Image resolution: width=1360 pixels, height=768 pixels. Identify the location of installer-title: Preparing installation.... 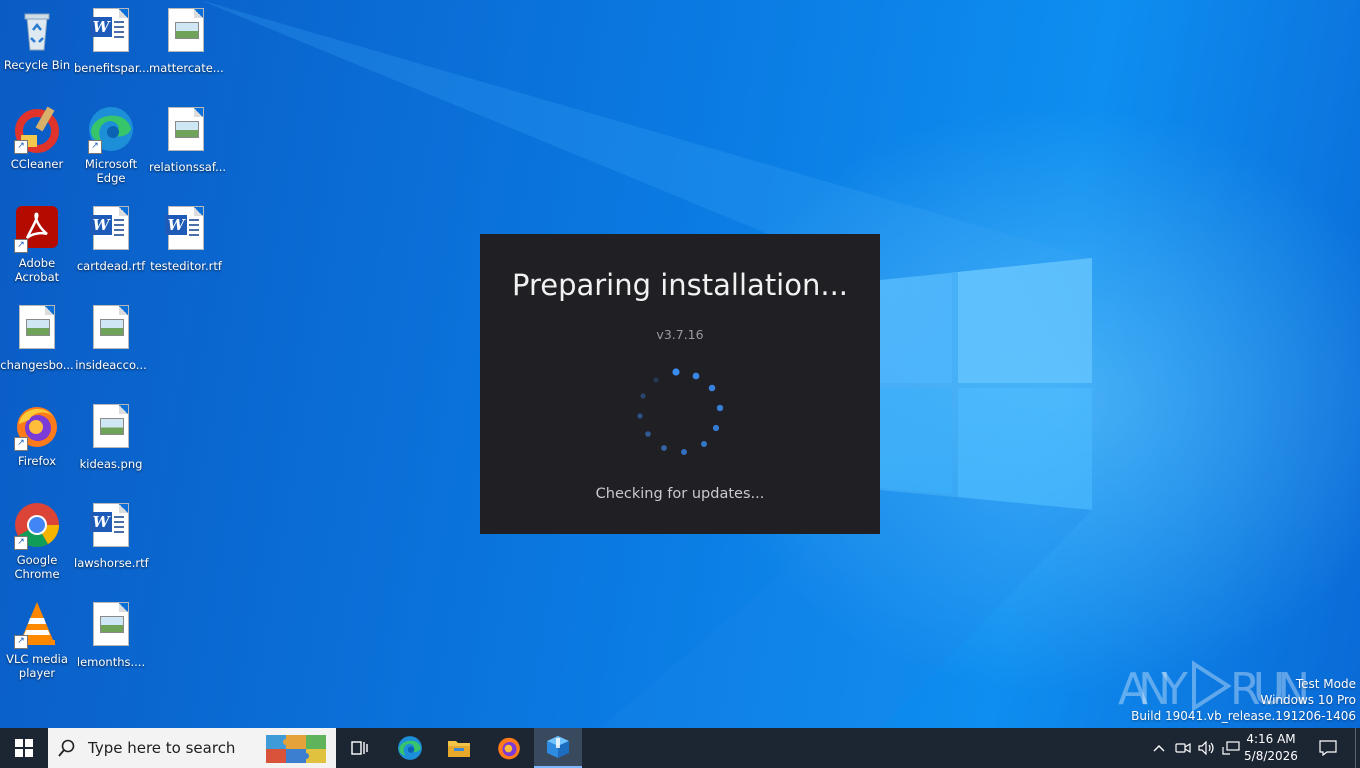
(680, 285).